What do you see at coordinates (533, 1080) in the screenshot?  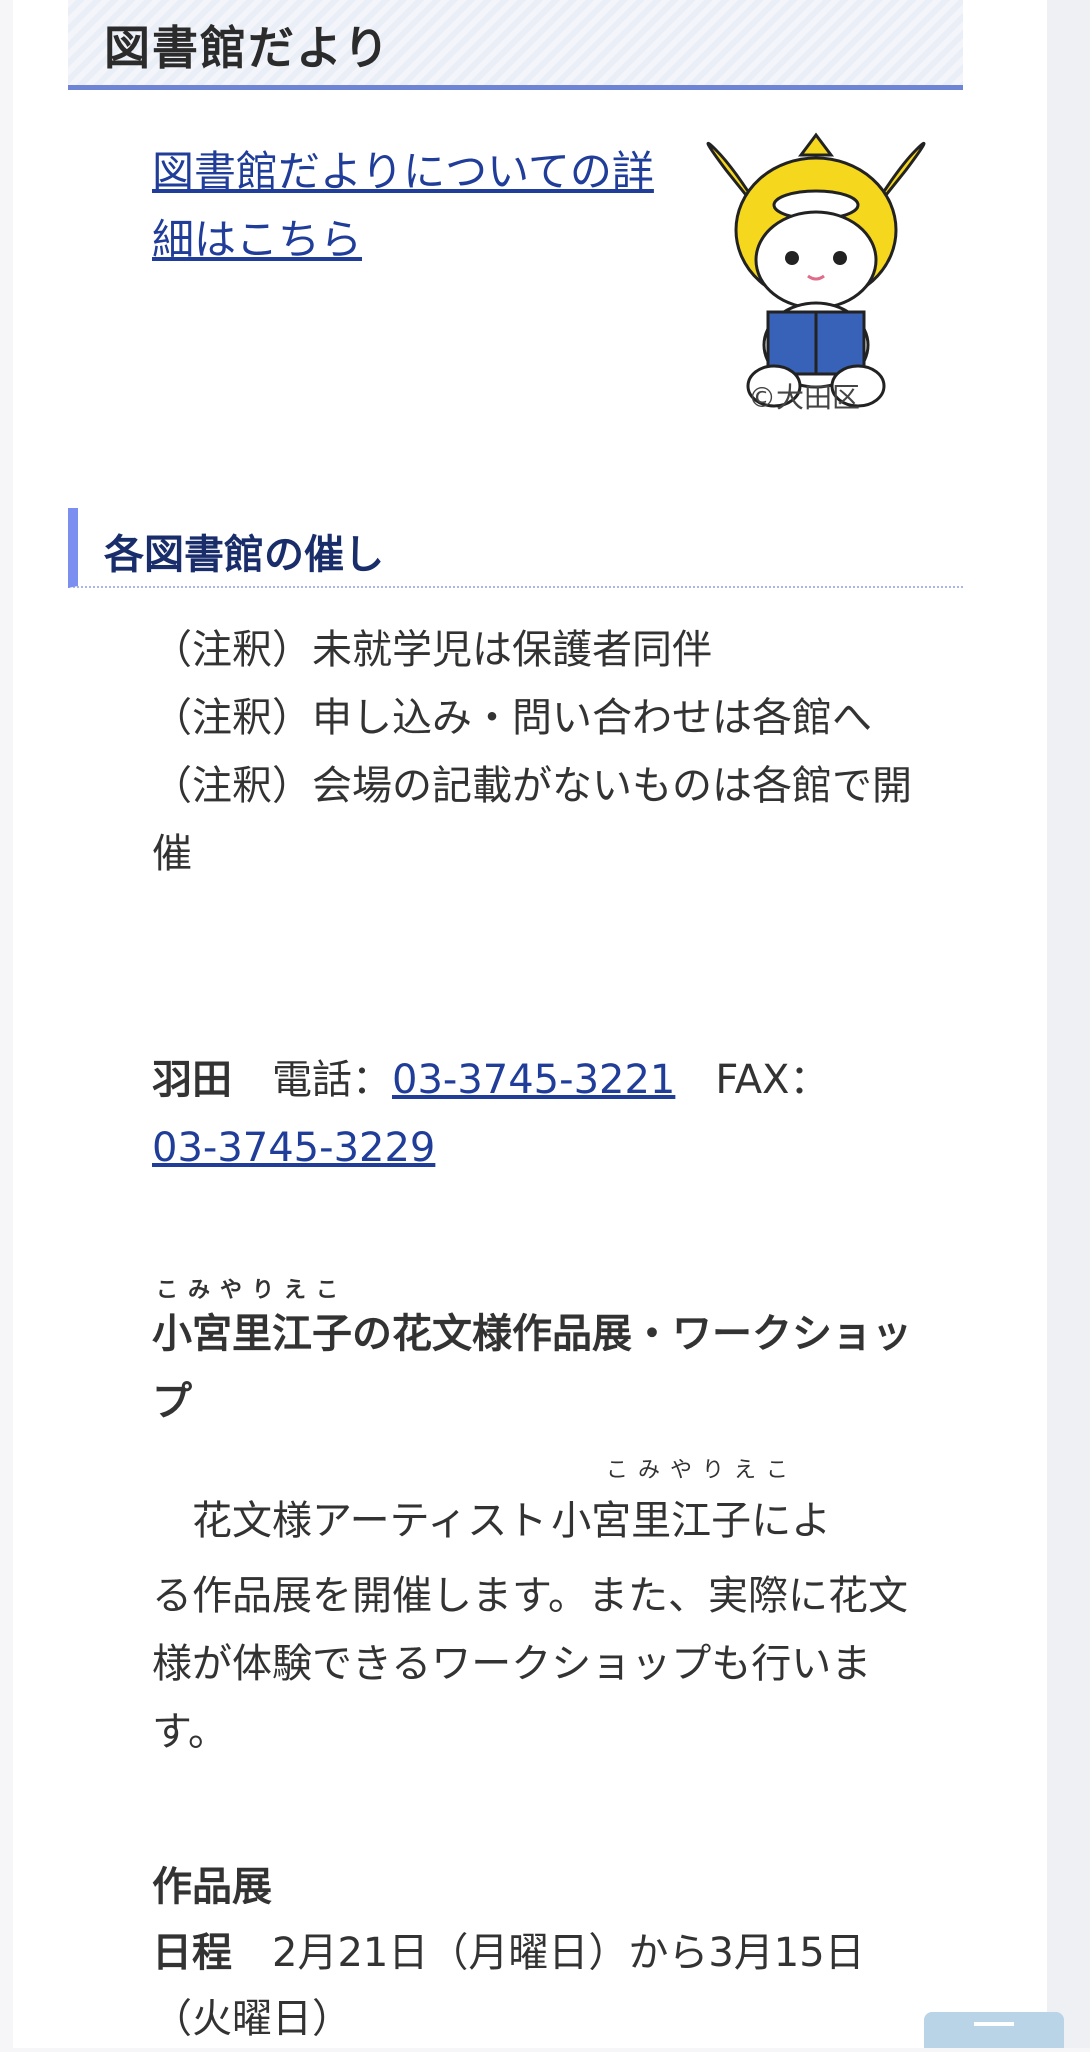 I see `phone-link: 03-3745-3221` at bounding box center [533, 1080].